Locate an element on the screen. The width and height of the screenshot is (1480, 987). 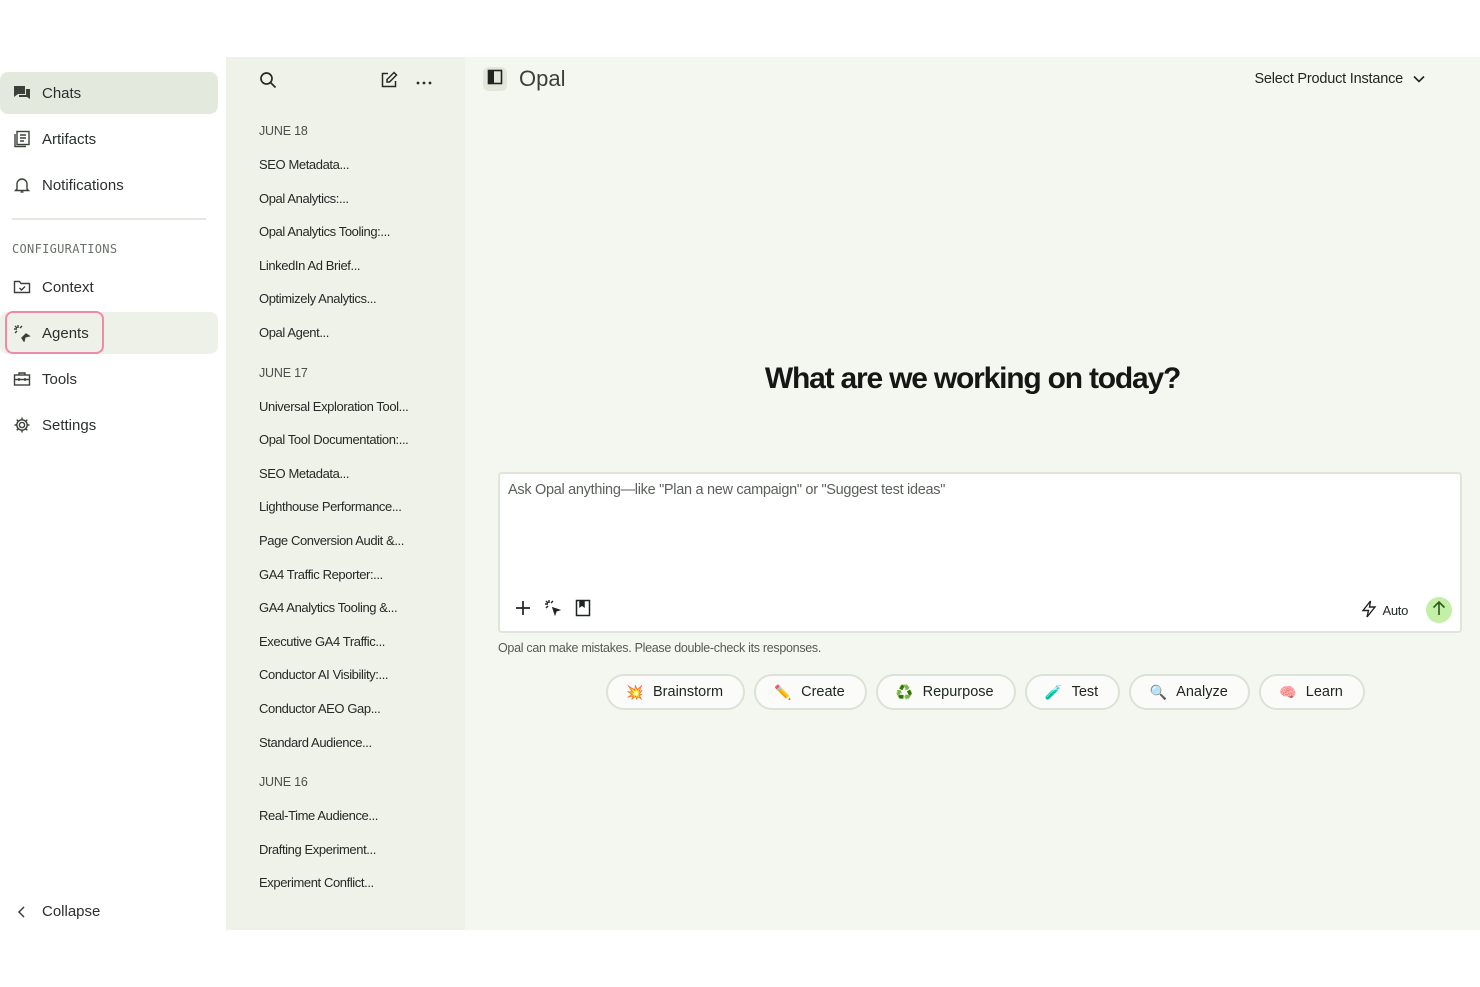
chip-test: 🧪 Test is located at coordinates (1072, 692).